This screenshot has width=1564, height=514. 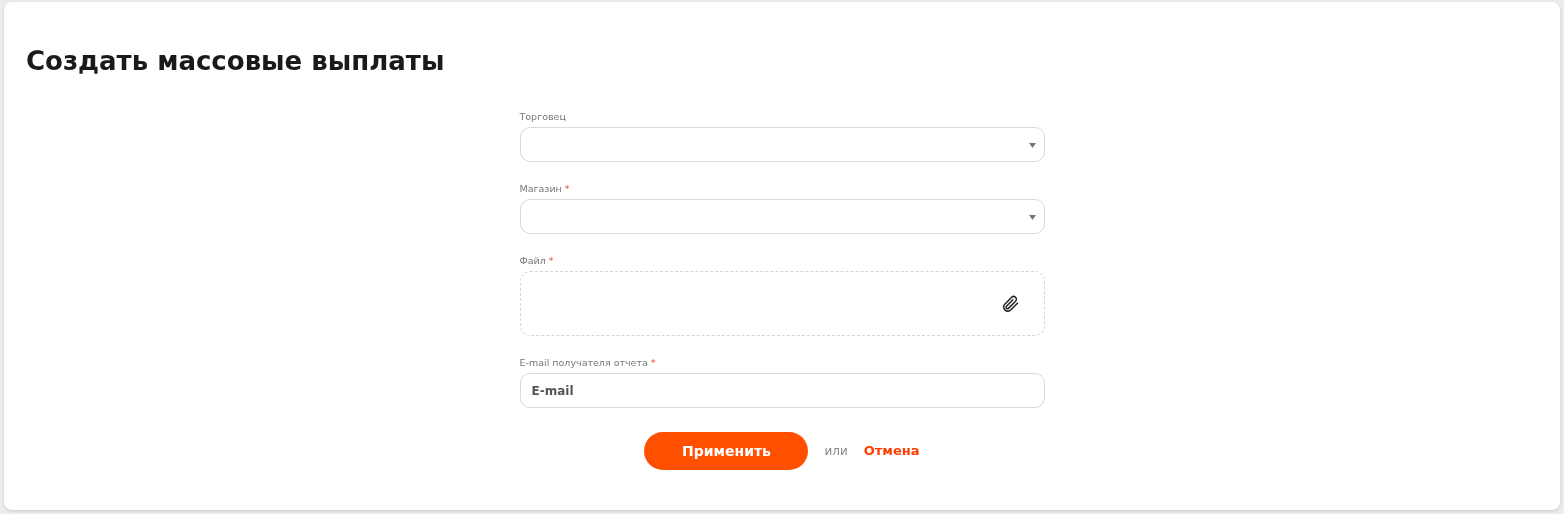 I want to click on email-input-field: E-mail, so click(x=782, y=391).